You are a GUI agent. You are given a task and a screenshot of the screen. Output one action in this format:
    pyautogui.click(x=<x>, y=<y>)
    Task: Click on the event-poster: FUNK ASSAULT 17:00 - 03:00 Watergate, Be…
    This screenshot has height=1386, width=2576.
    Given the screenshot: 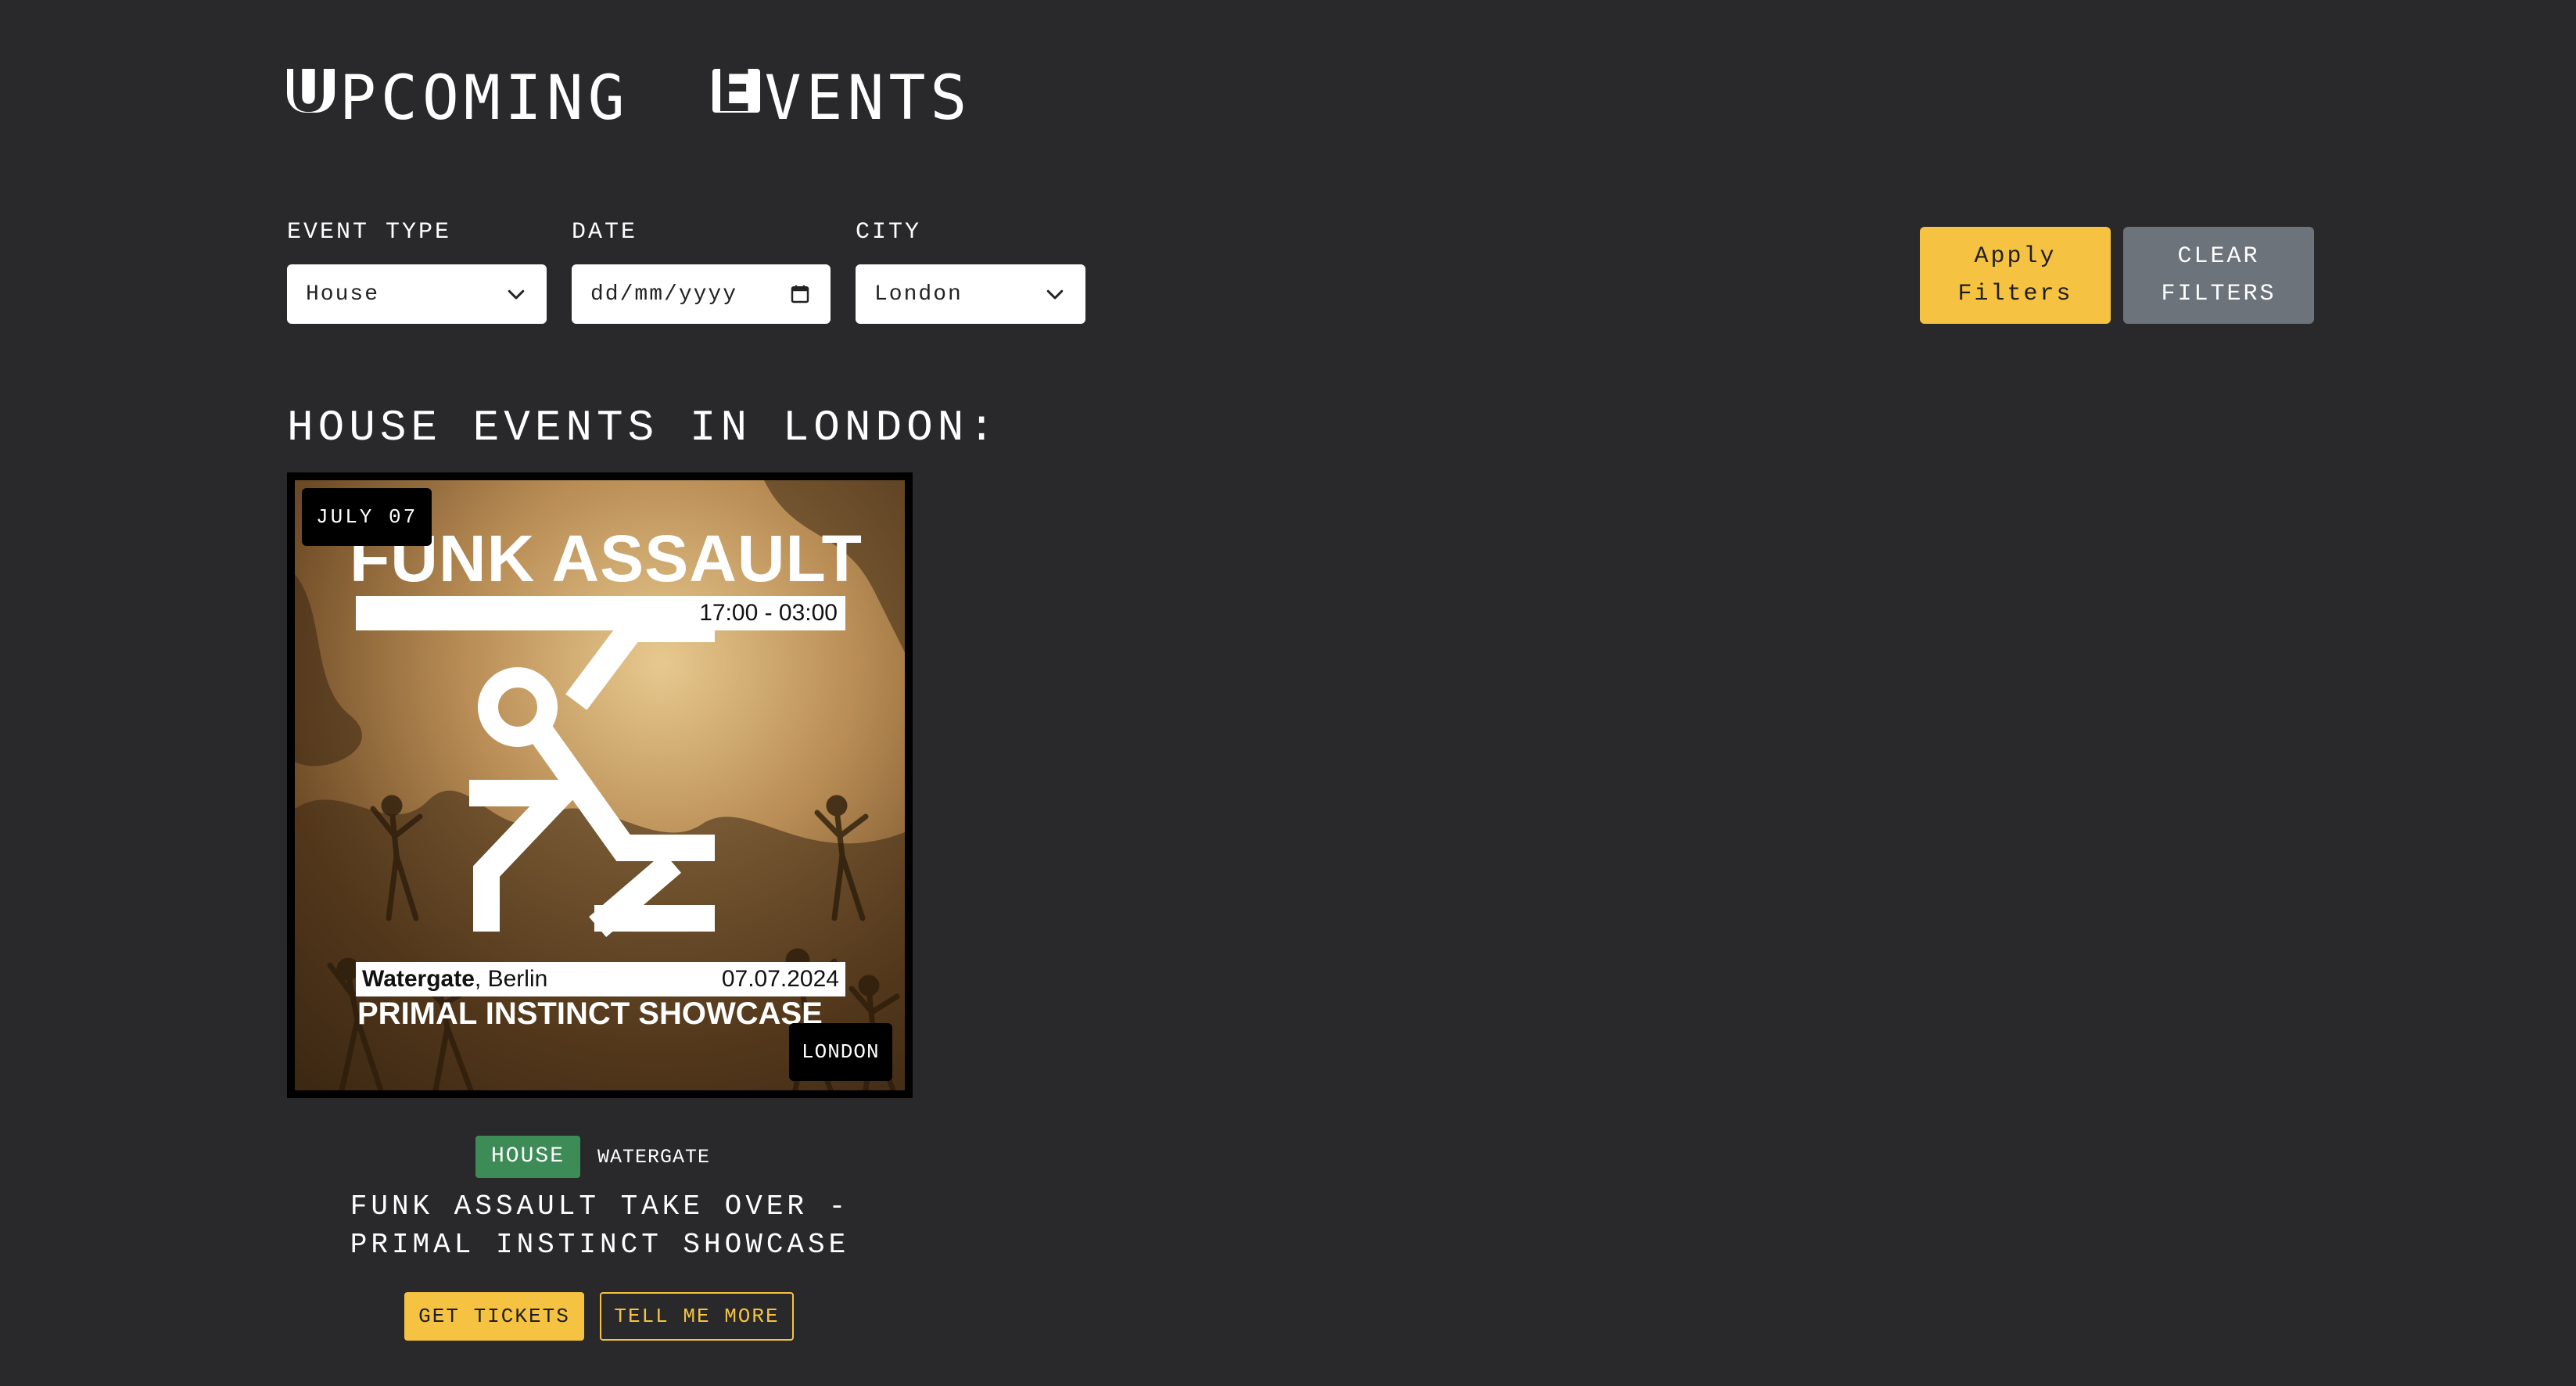 What is the action you would take?
    pyautogui.click(x=600, y=785)
    